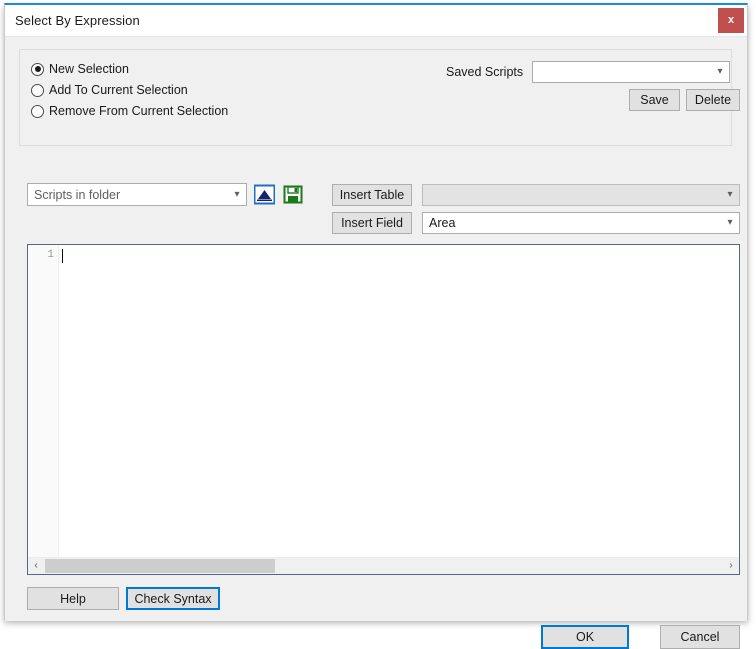 The height and width of the screenshot is (649, 756). Describe the element at coordinates (137, 194) in the screenshot. I see `scripts-folder-dropdown: Scripts in folder ▾` at that location.